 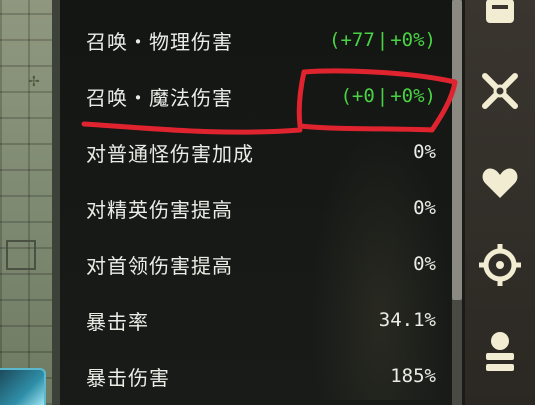 I want to click on side-menu, so click(x=500, y=202).